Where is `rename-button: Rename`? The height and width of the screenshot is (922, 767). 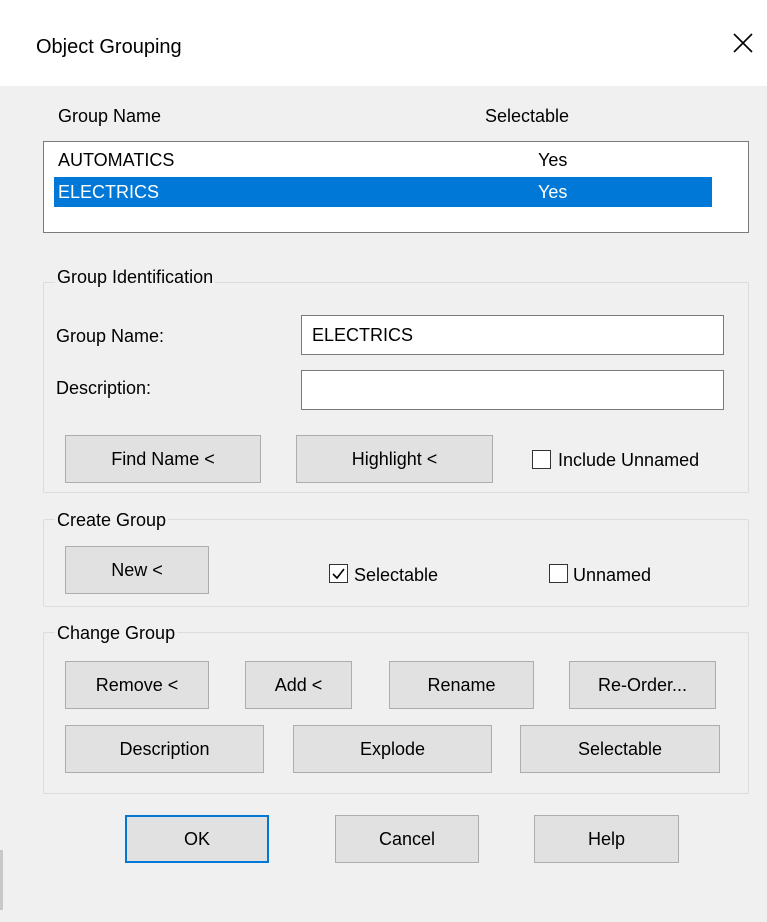
rename-button: Rename is located at coordinates (461, 685).